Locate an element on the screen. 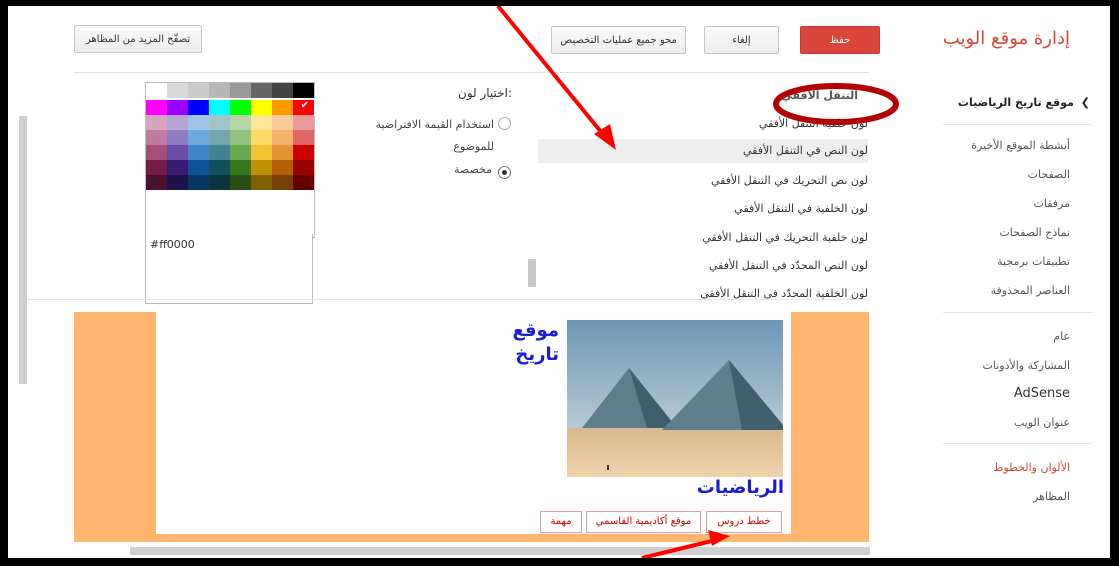 This screenshot has height=566, width=1119. preview-title-line2: تاريخ is located at coordinates (537, 354).